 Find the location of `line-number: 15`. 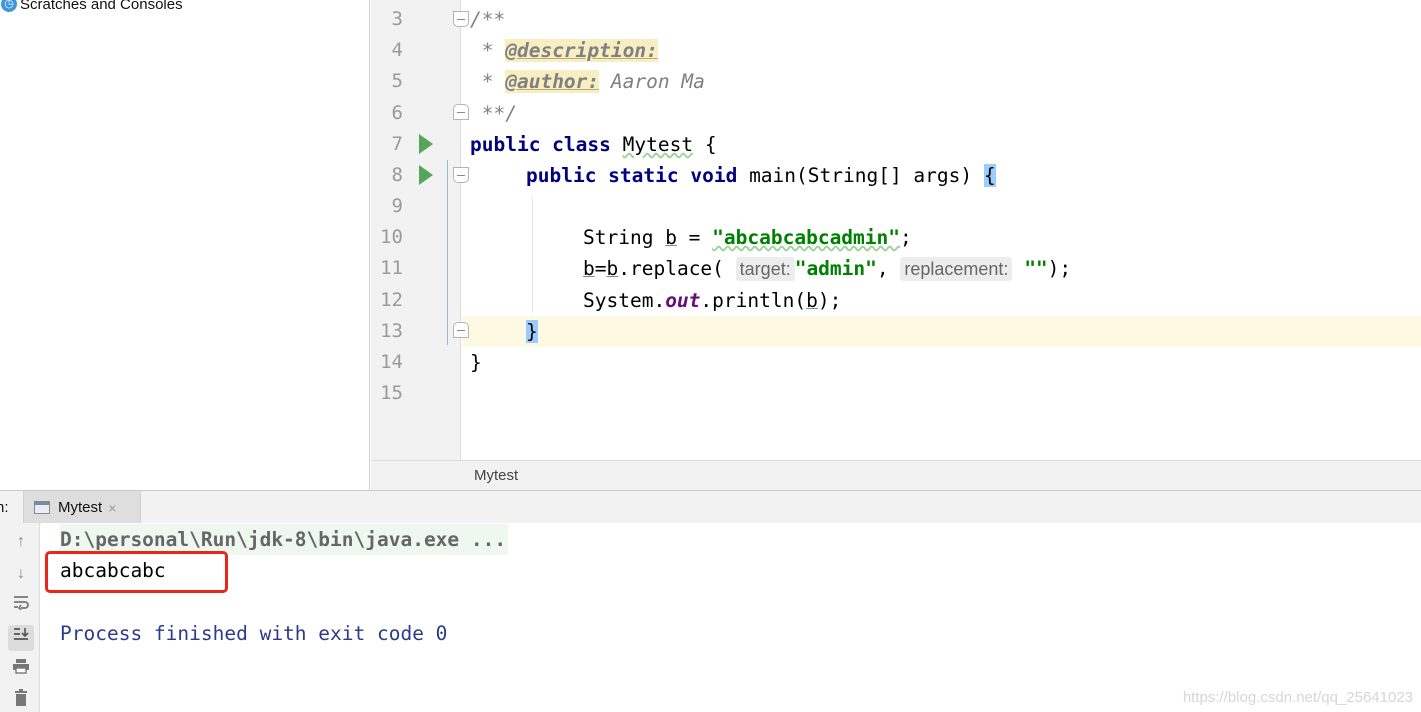

line-number: 15 is located at coordinates (391, 393).